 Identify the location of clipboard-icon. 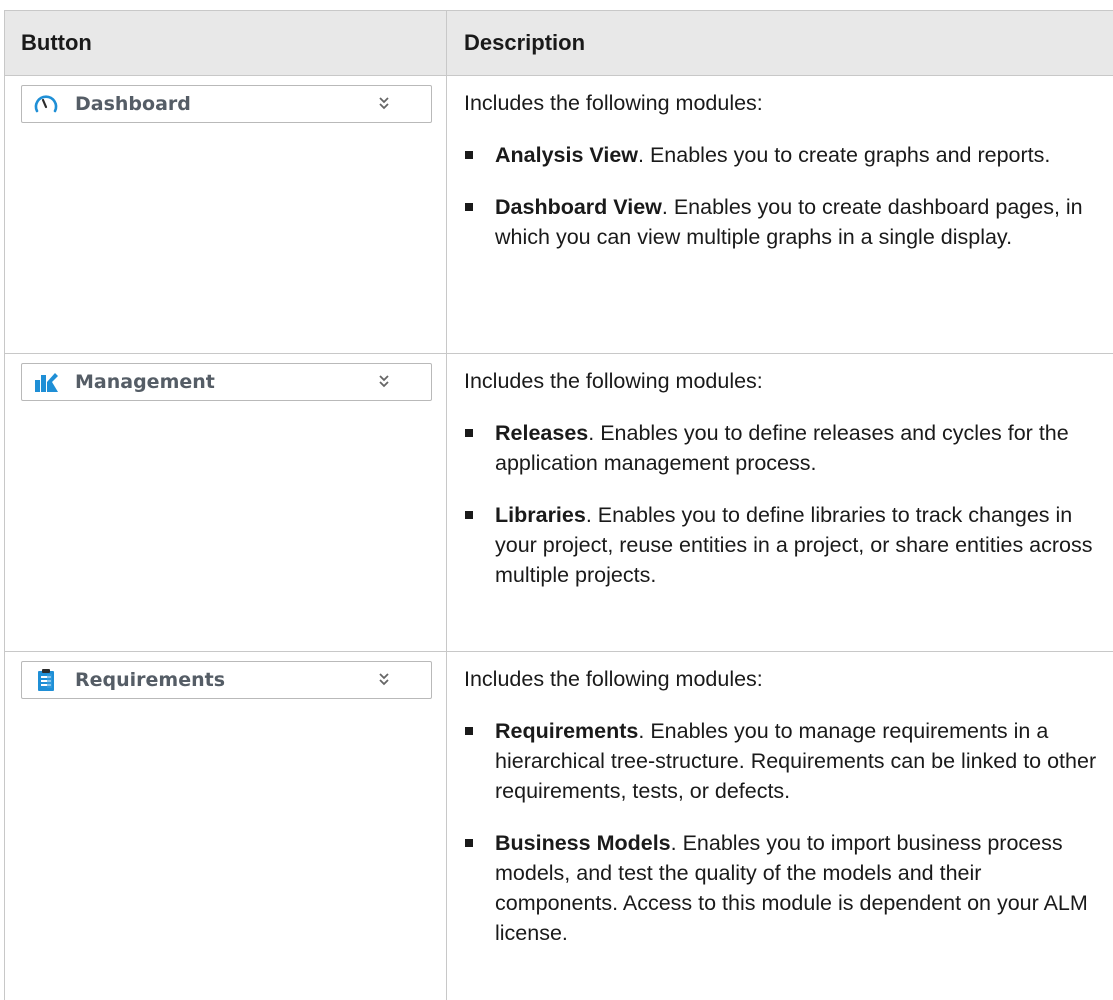
(46, 680).